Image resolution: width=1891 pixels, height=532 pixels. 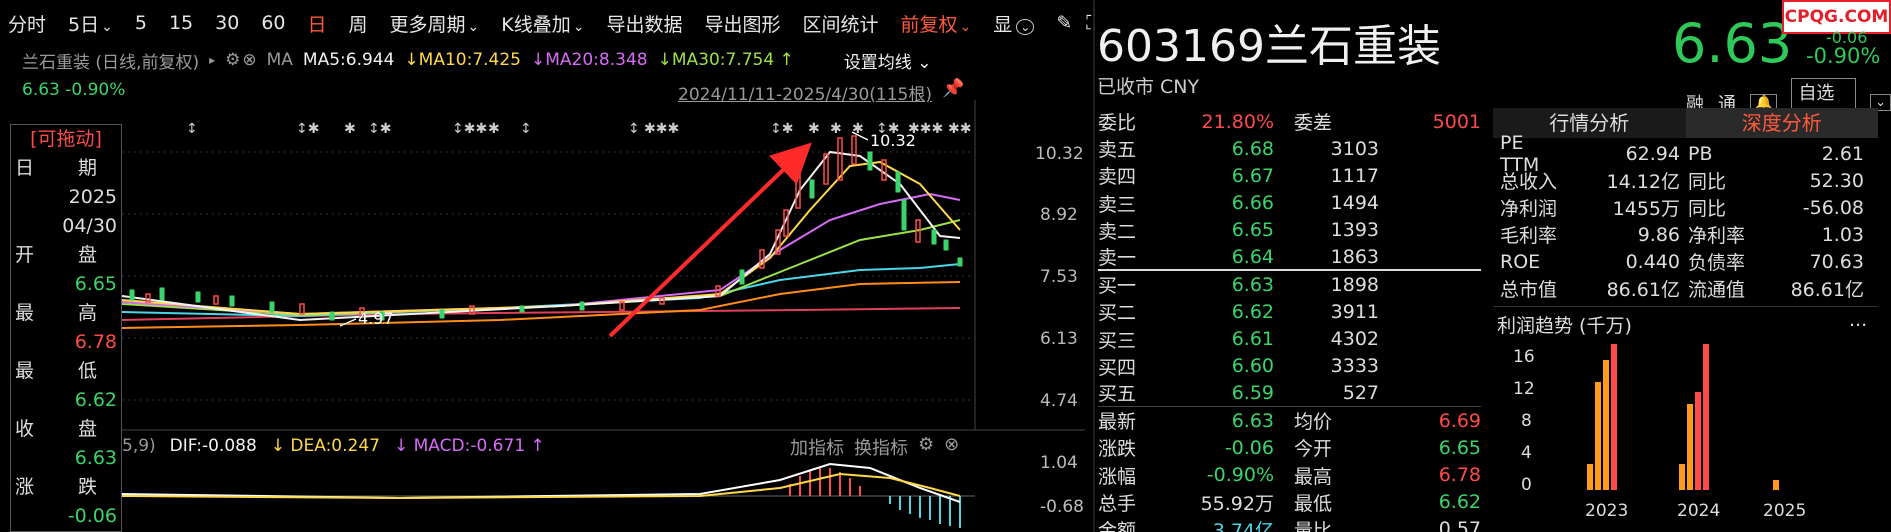 I want to click on export-image-button: 导出图形, so click(x=743, y=23).